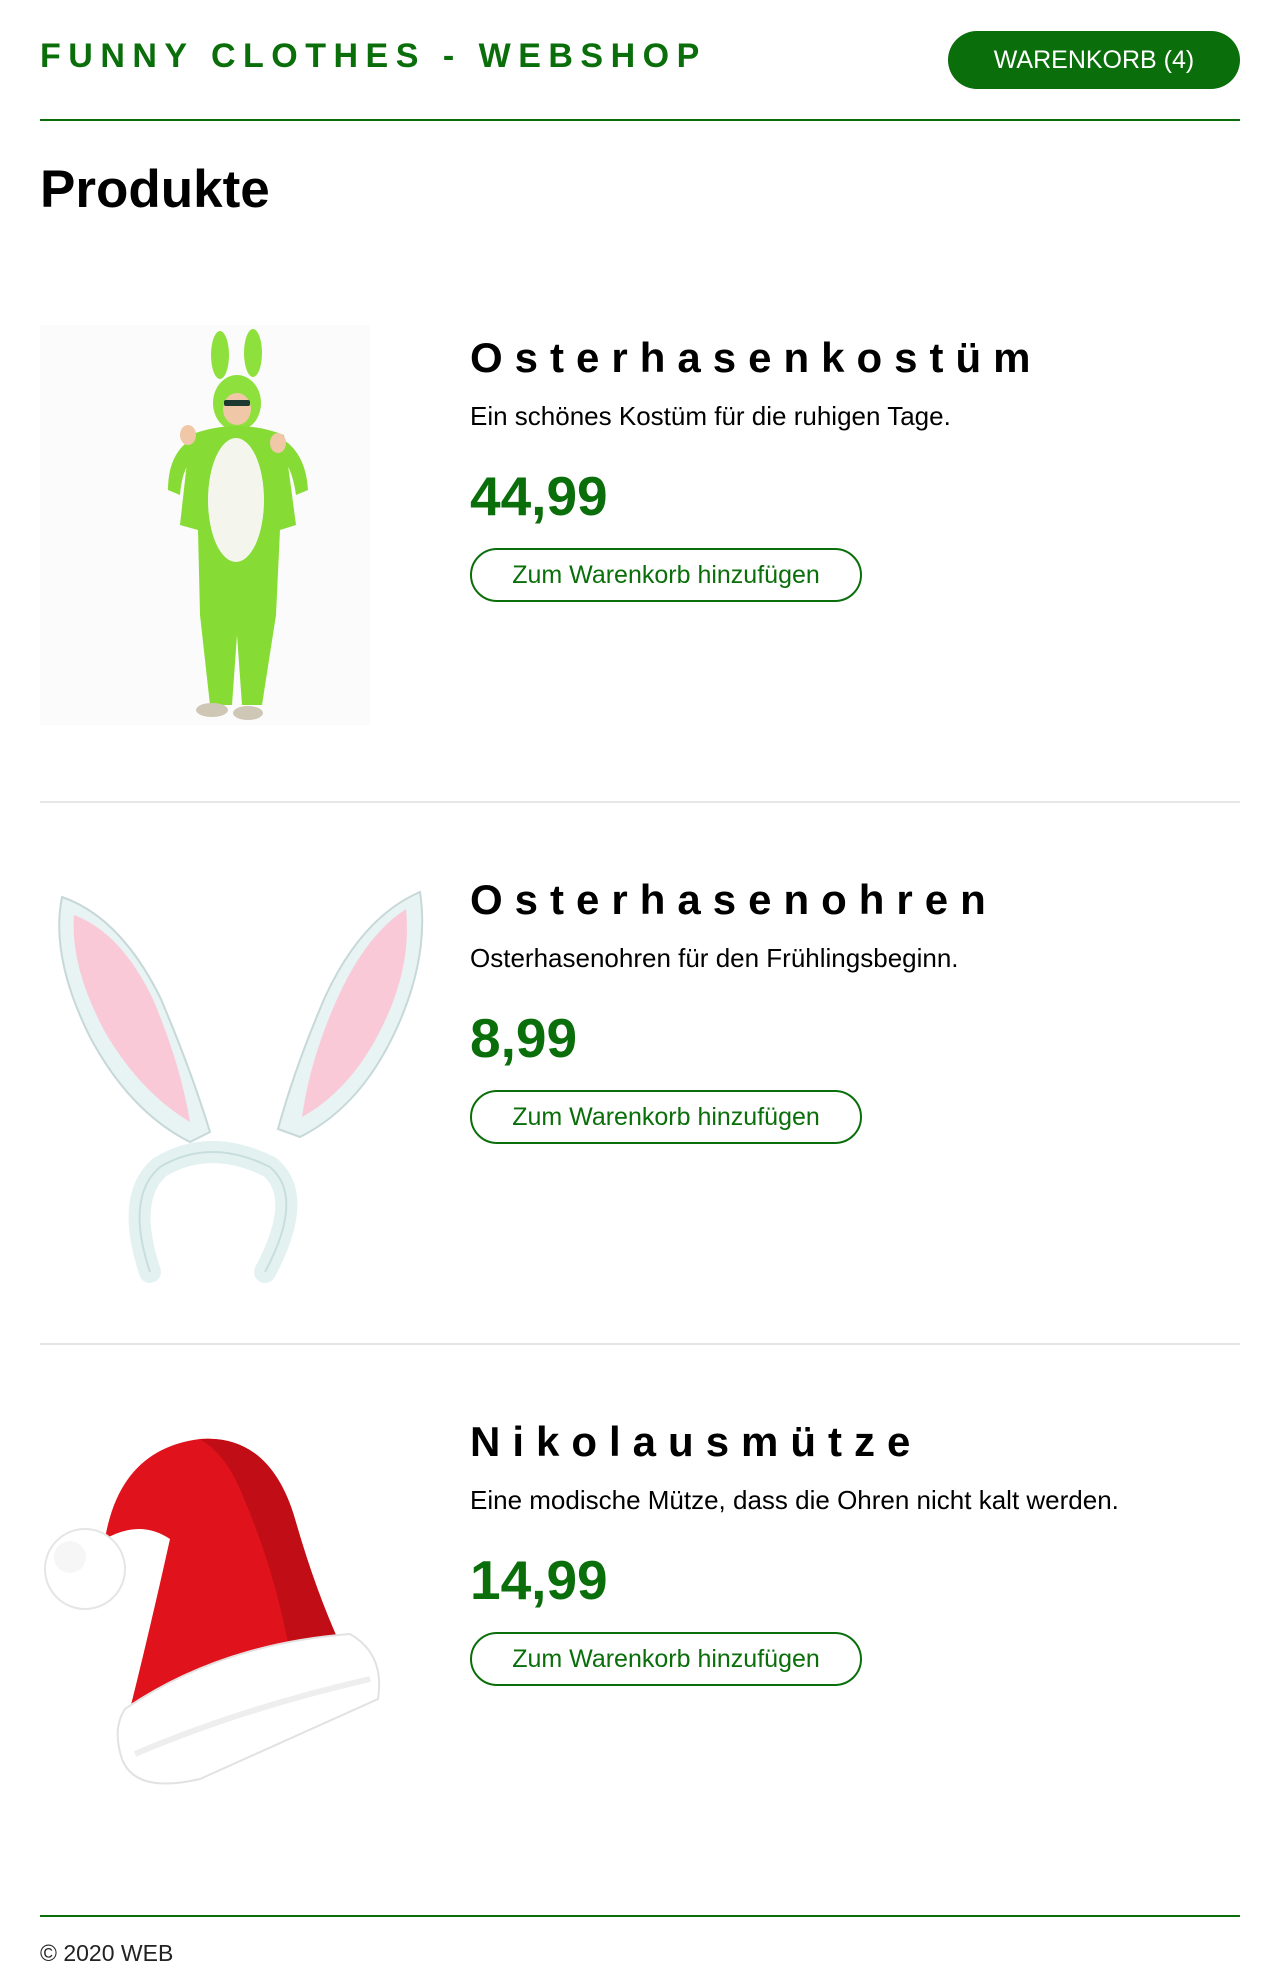 This screenshot has width=1280, height=1986. I want to click on product-name: Nikolausmütze, so click(696, 1442).